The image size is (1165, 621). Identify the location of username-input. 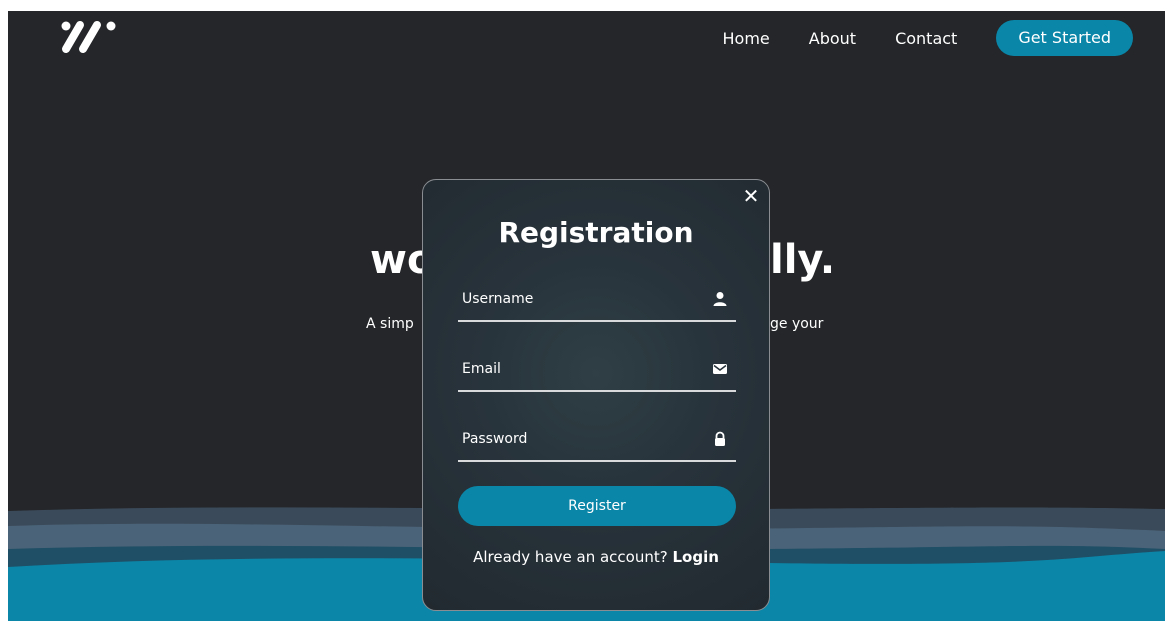
(580, 299).